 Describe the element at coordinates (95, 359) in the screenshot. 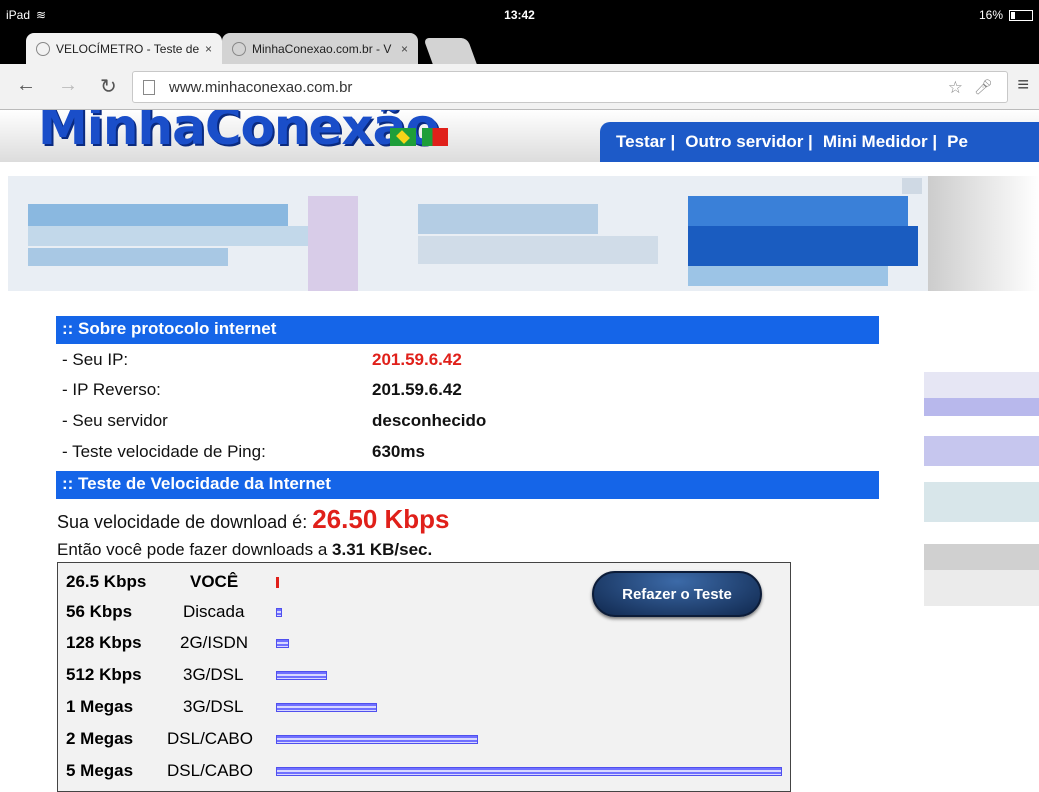

I see `ip-label: - Seu IP:` at that location.